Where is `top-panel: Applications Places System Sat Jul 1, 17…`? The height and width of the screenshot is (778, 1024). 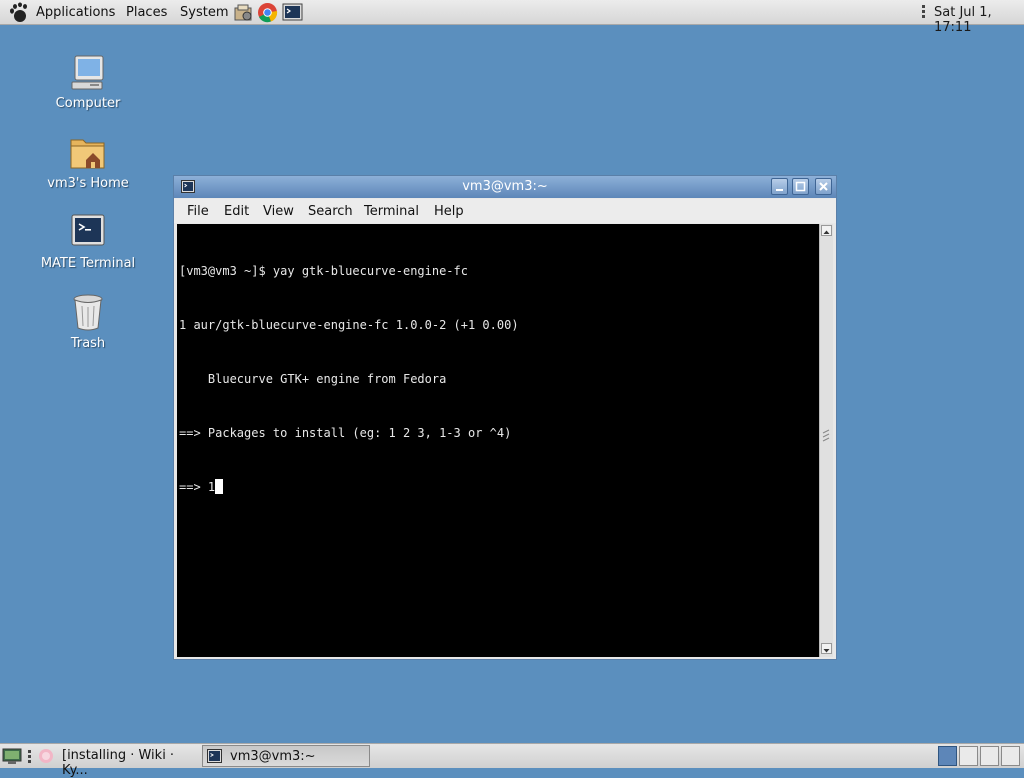
top-panel: Applications Places System Sat Jul 1, 17… is located at coordinates (512, 17).